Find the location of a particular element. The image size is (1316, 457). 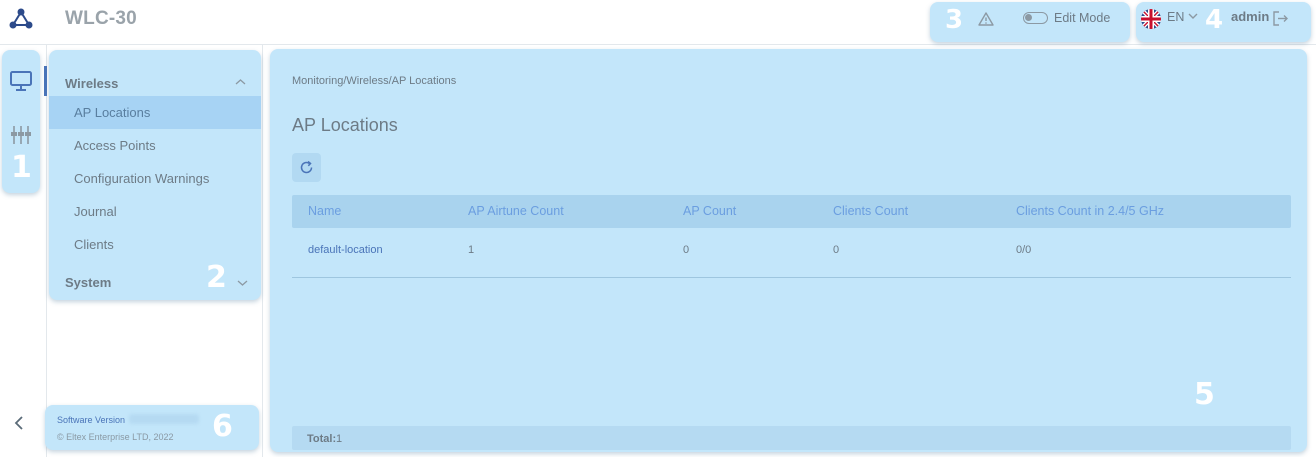

cell-clients-count-band: 0/0 is located at coordinates (1024, 250).